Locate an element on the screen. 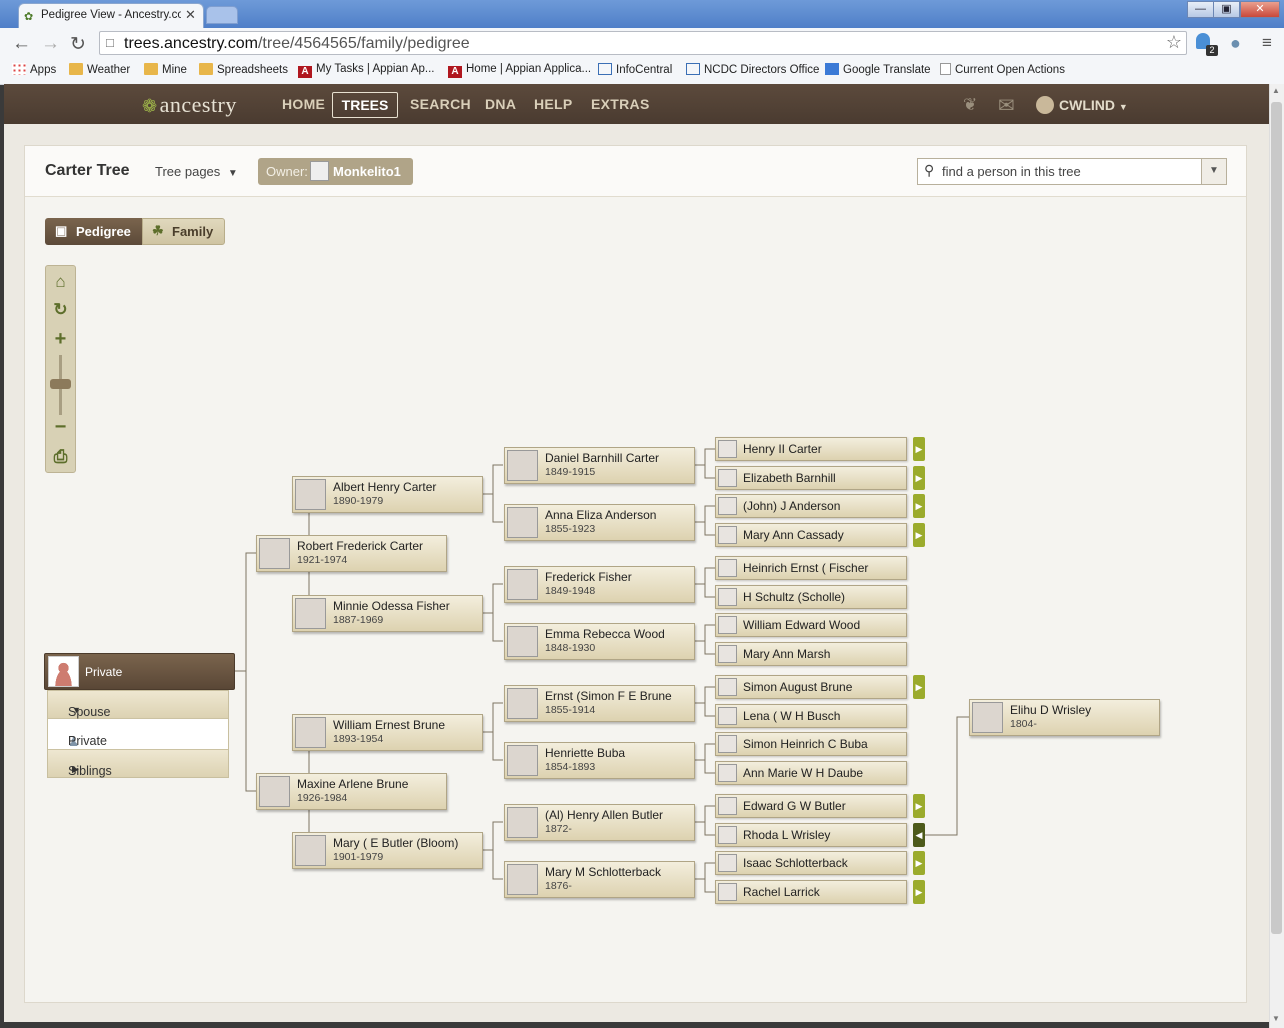 This screenshot has height=1028, width=1284. person-card-simon-brune: Simon August Brune is located at coordinates (811, 687).